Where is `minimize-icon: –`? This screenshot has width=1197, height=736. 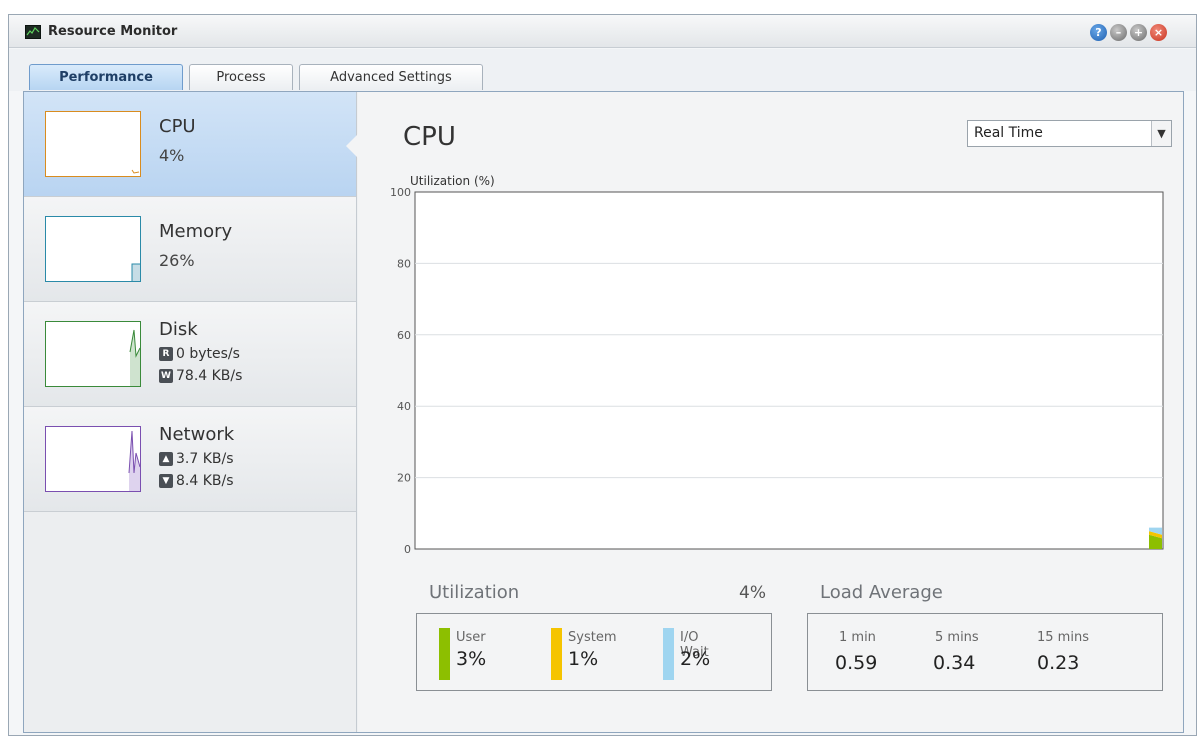
minimize-icon: – is located at coordinates (1118, 32).